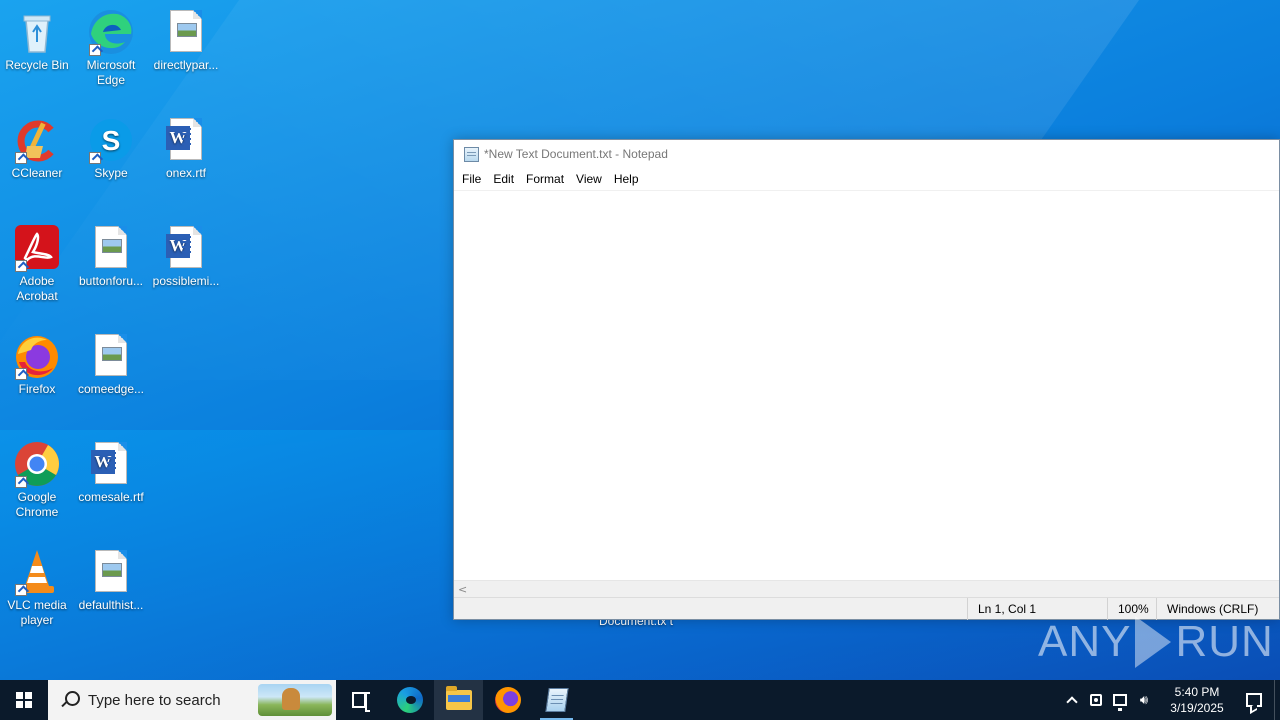 The image size is (1280, 720). What do you see at coordinates (37, 148) in the screenshot?
I see `desktop-icon-ccleaner: CCleaner` at bounding box center [37, 148].